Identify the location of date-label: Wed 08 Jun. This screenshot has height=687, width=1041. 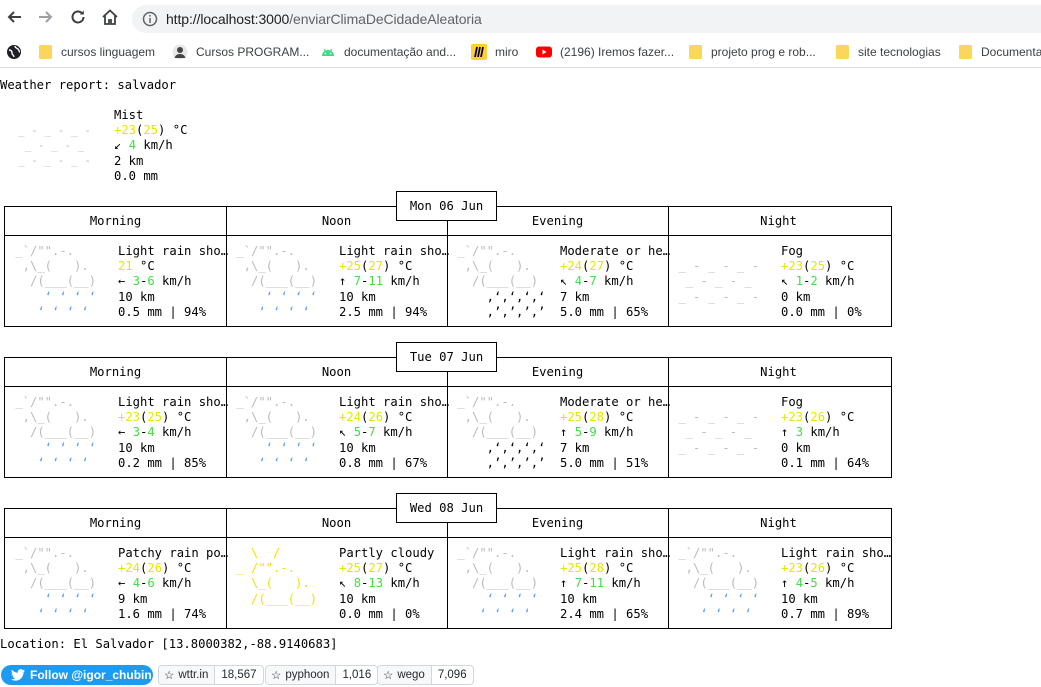
(446, 508).